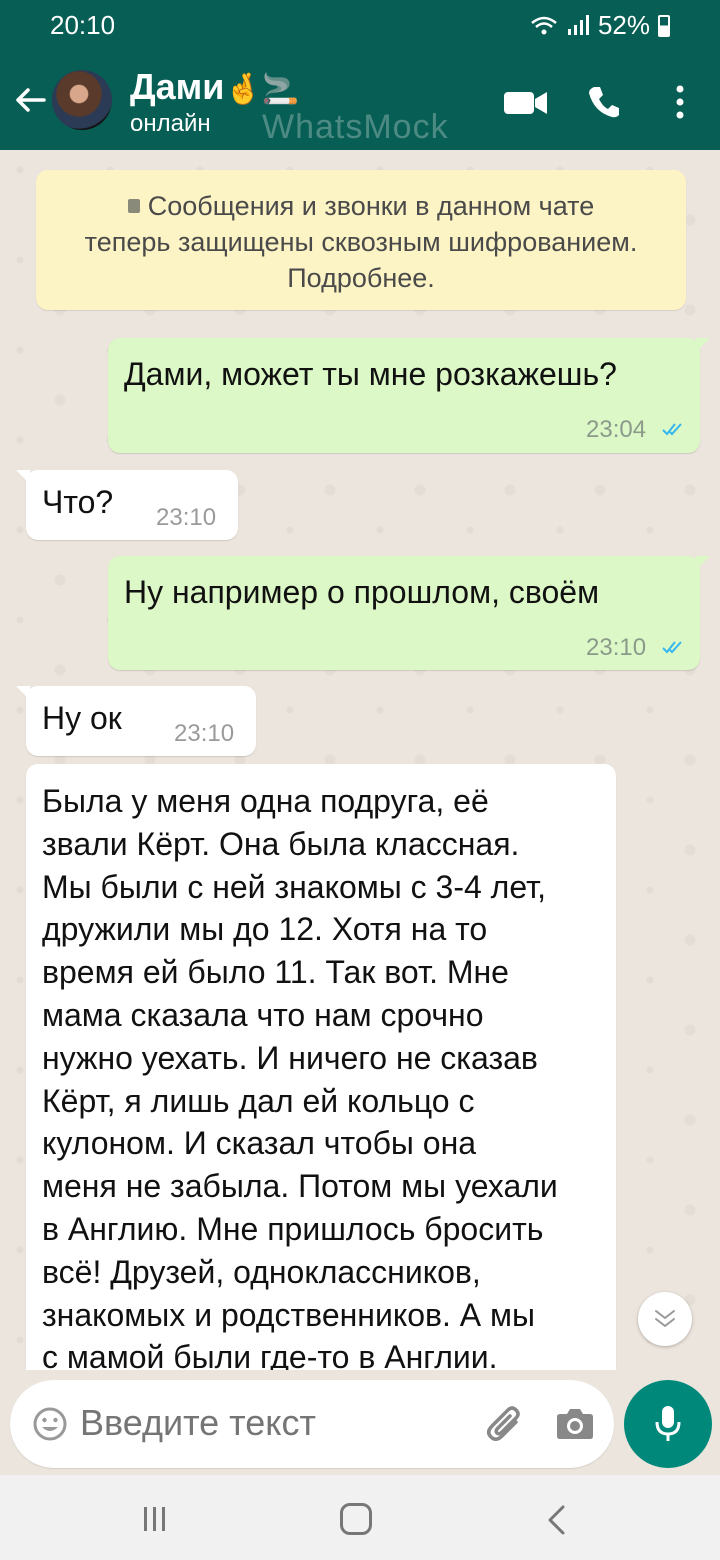  Describe the element at coordinates (281, 843) in the screenshot. I see `message-line: звали Кёрт. Она была классная.` at that location.